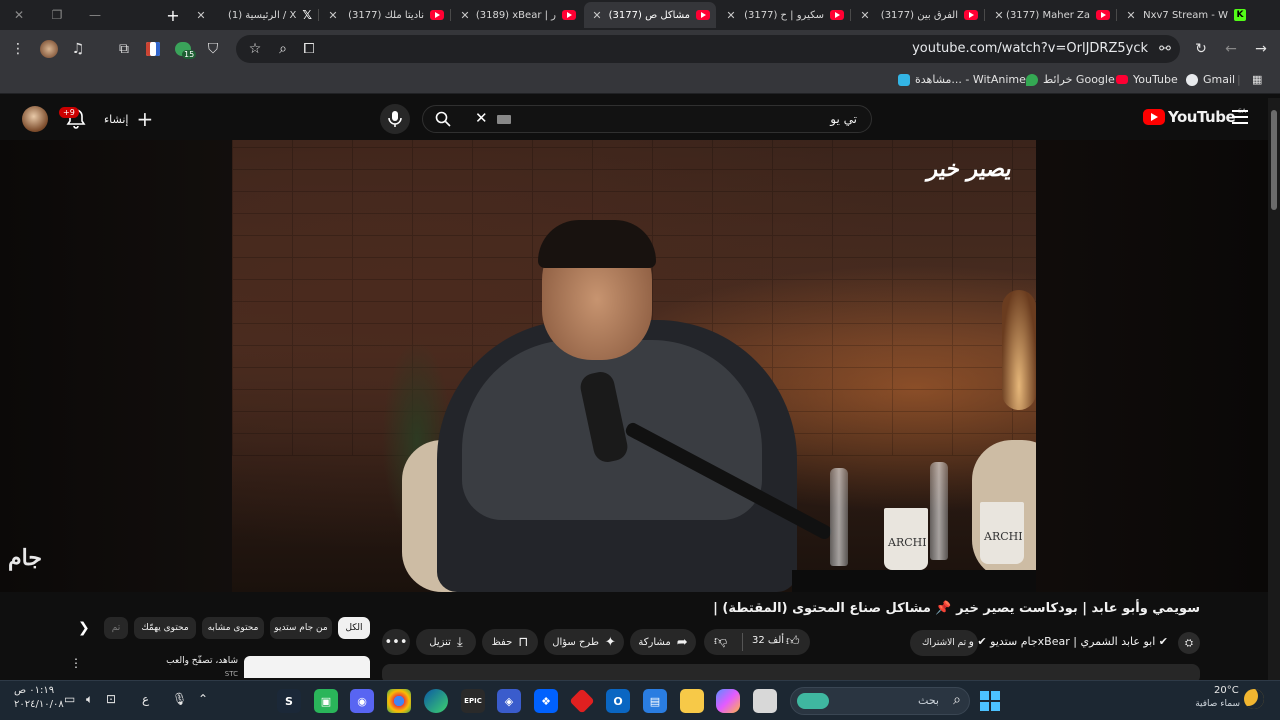 This screenshot has width=1280, height=720. What do you see at coordinates (509, 701) in the screenshot?
I see `app-icon: ◈` at bounding box center [509, 701].